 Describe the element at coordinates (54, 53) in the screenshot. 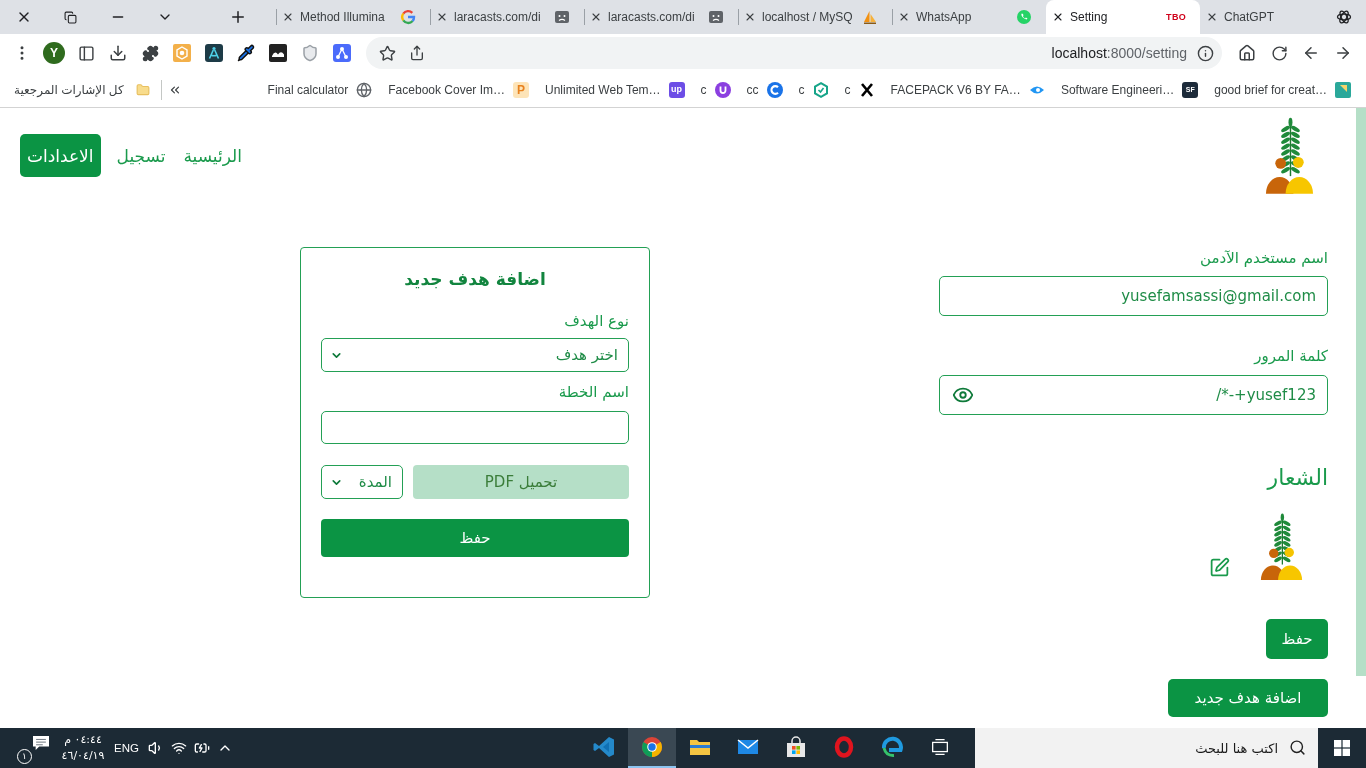

I see `profile-avatar: Y` at that location.